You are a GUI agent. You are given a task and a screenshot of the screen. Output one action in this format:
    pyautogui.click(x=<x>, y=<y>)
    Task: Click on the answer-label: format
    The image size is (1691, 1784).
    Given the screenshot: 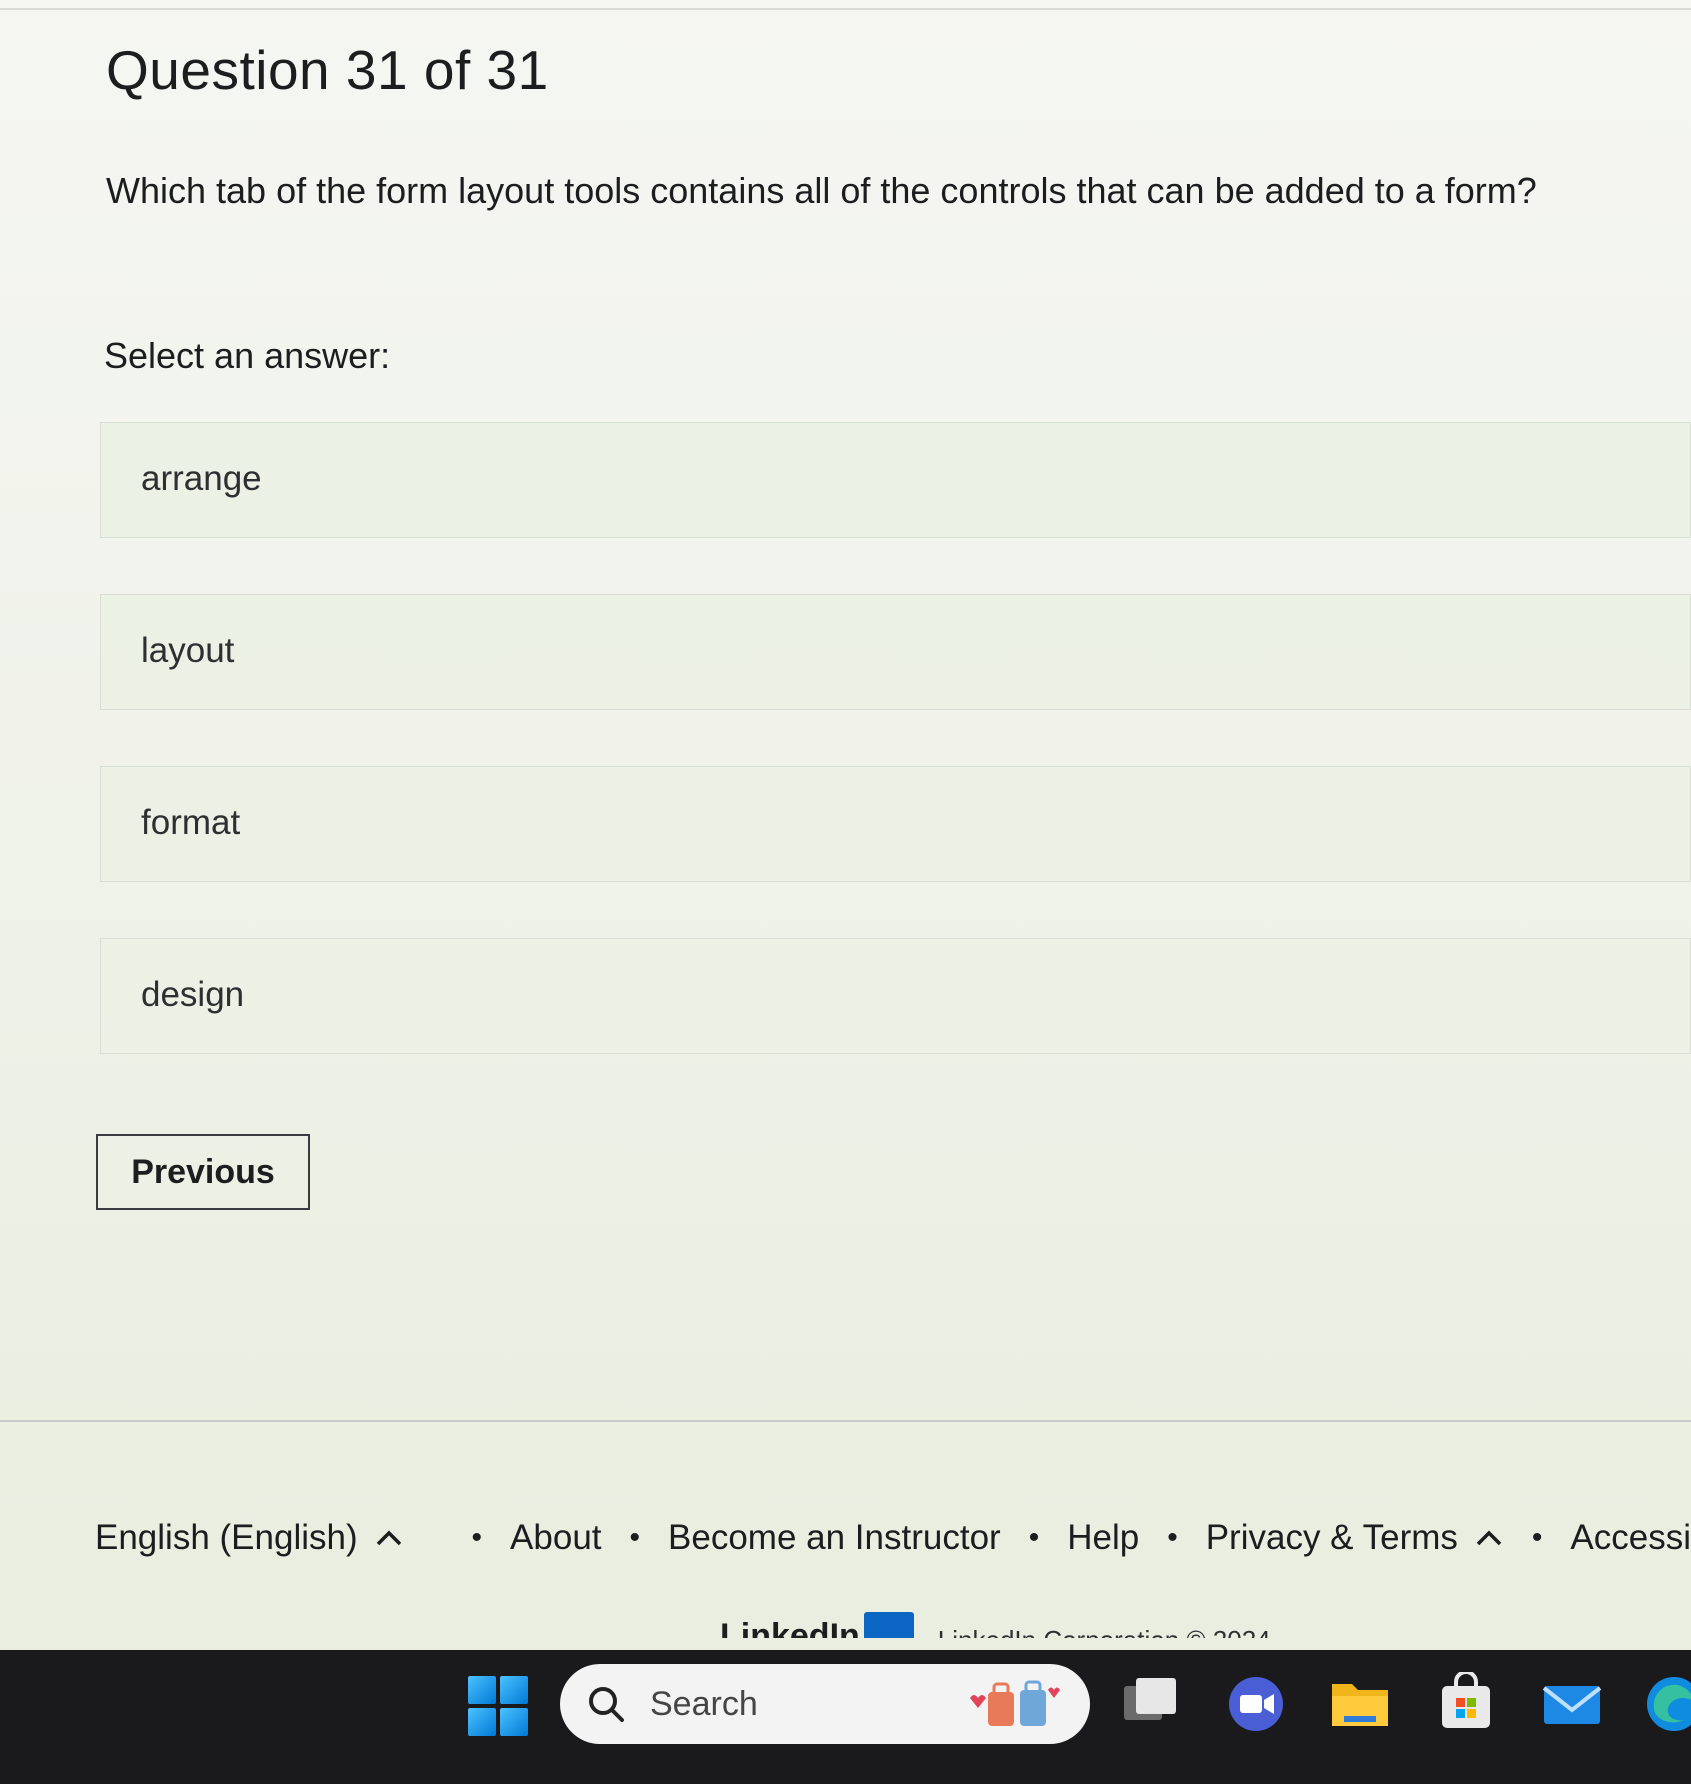 What is the action you would take?
    pyautogui.click(x=191, y=822)
    